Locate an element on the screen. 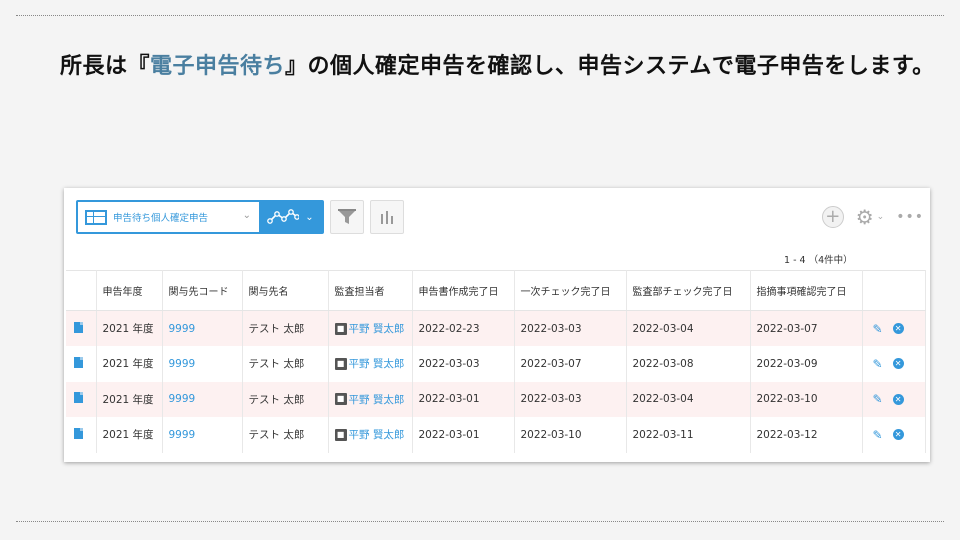  graph-menu-button: ⌄ is located at coordinates (290, 217).